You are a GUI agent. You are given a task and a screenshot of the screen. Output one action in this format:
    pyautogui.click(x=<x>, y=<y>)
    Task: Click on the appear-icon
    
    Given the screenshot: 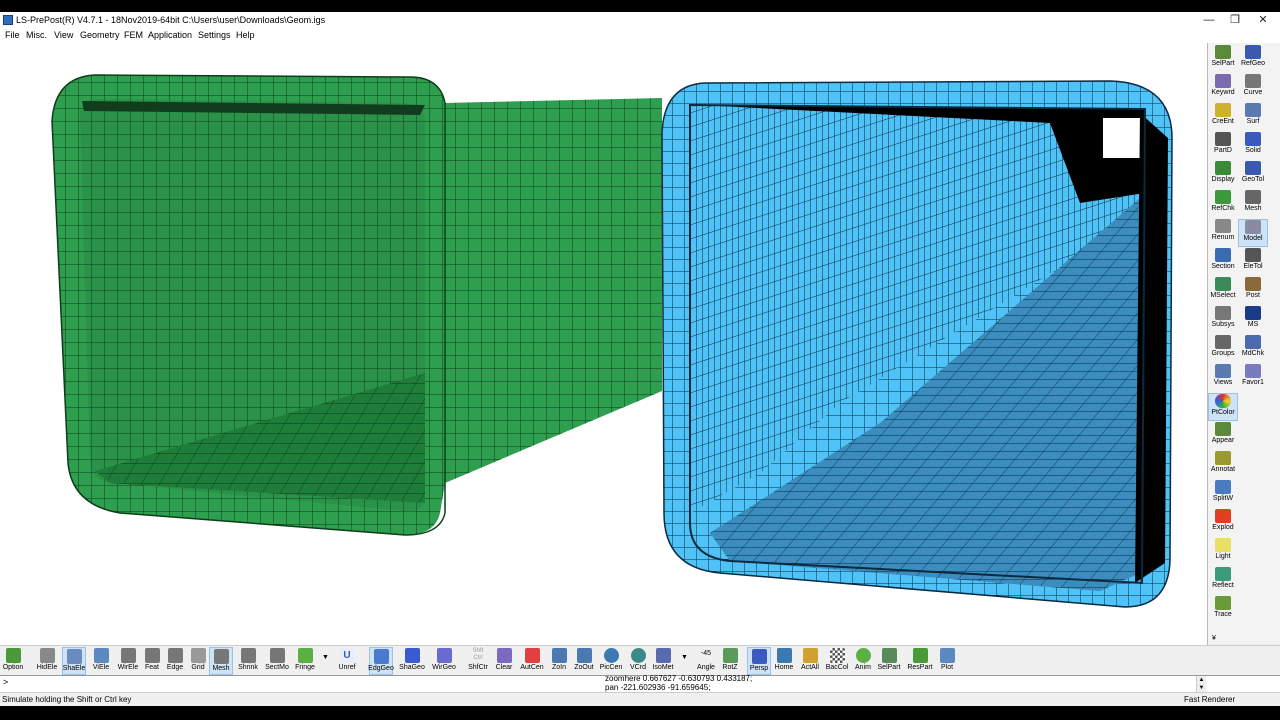 What is the action you would take?
    pyautogui.click(x=1223, y=429)
    